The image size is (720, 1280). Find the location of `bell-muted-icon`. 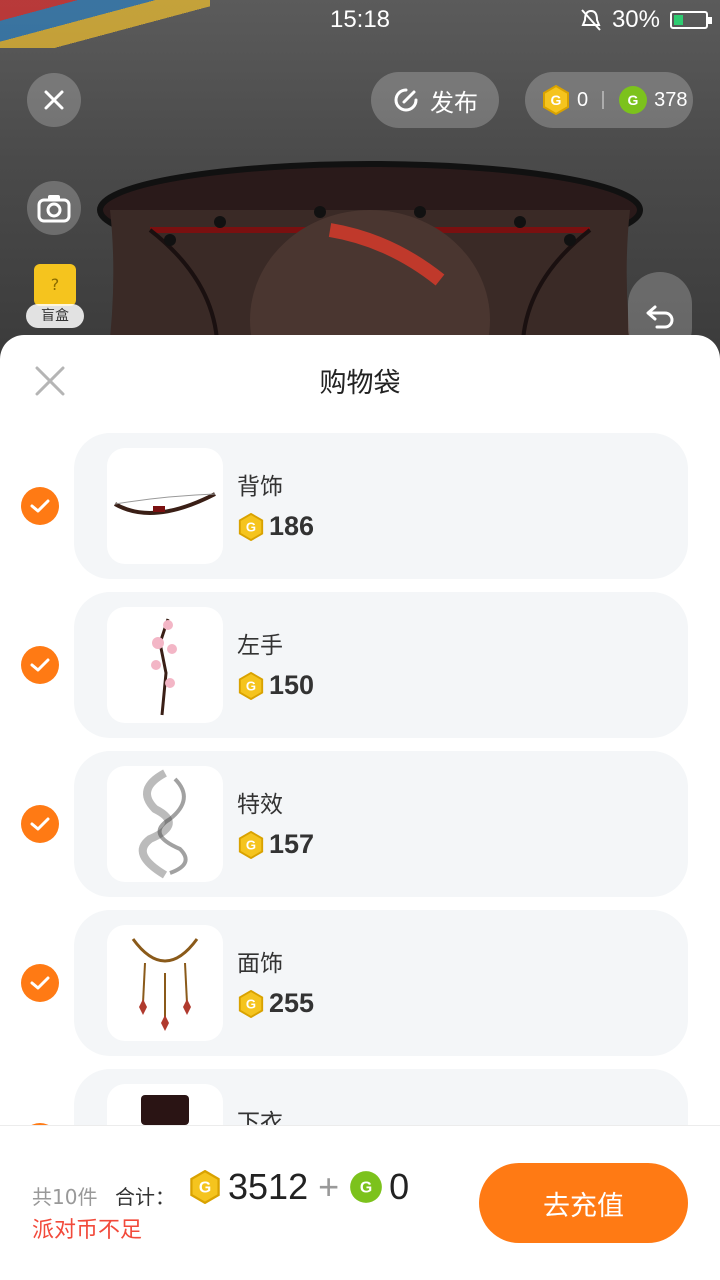

bell-muted-icon is located at coordinates (591, 20).